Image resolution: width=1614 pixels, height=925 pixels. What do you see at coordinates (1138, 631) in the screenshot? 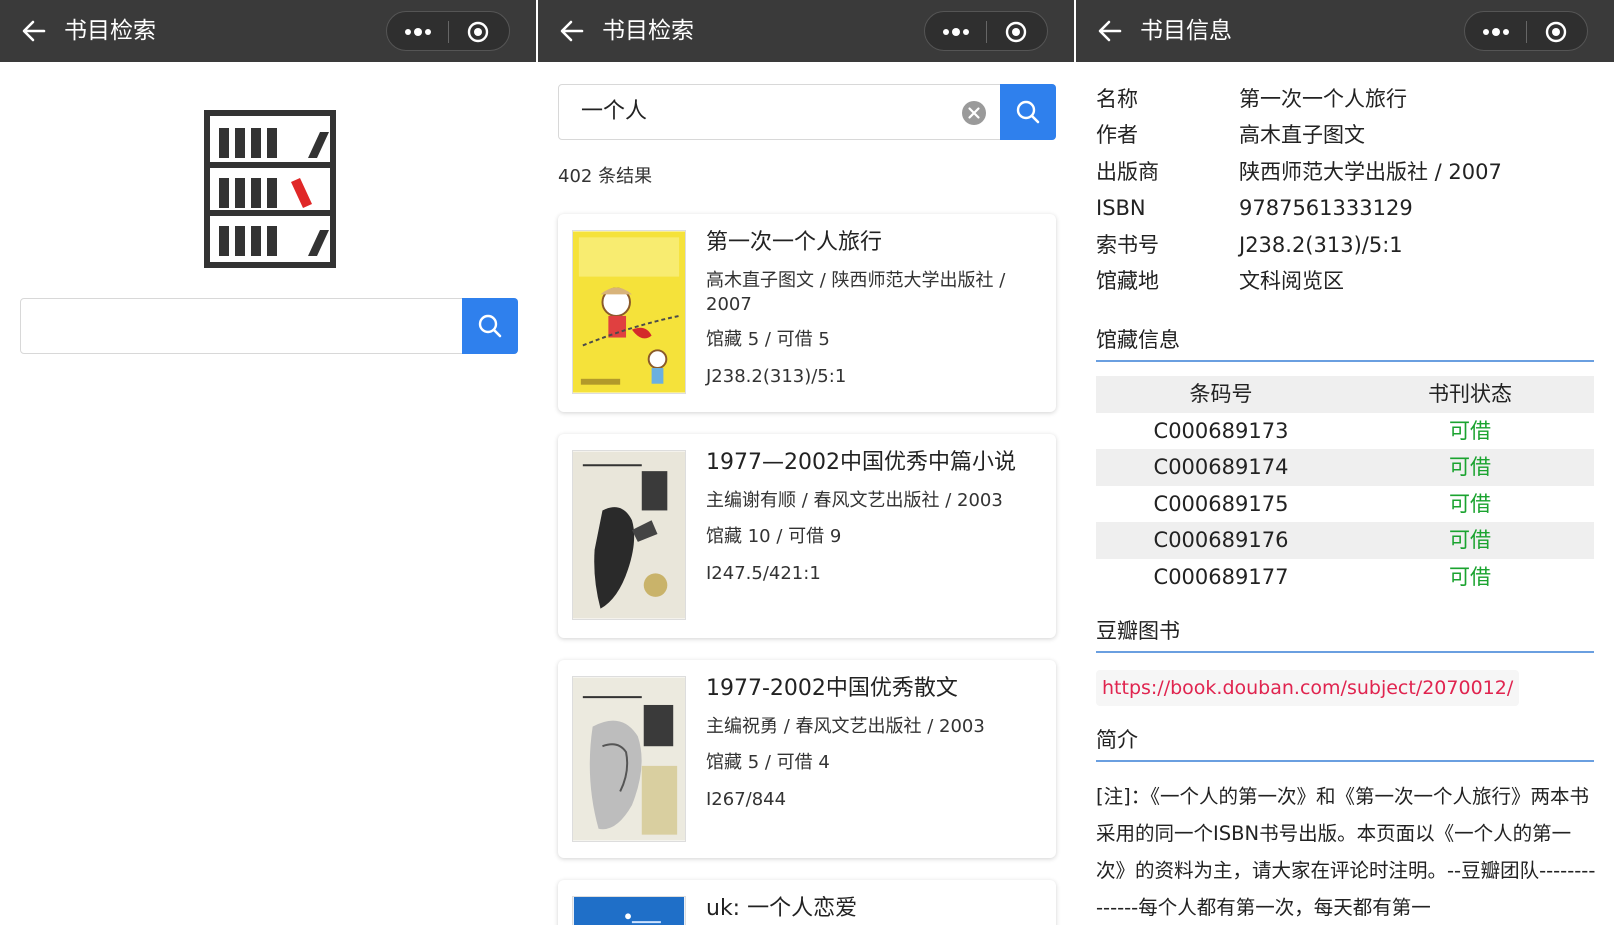
I see `douban-section-title: 豆瓣图书` at bounding box center [1138, 631].